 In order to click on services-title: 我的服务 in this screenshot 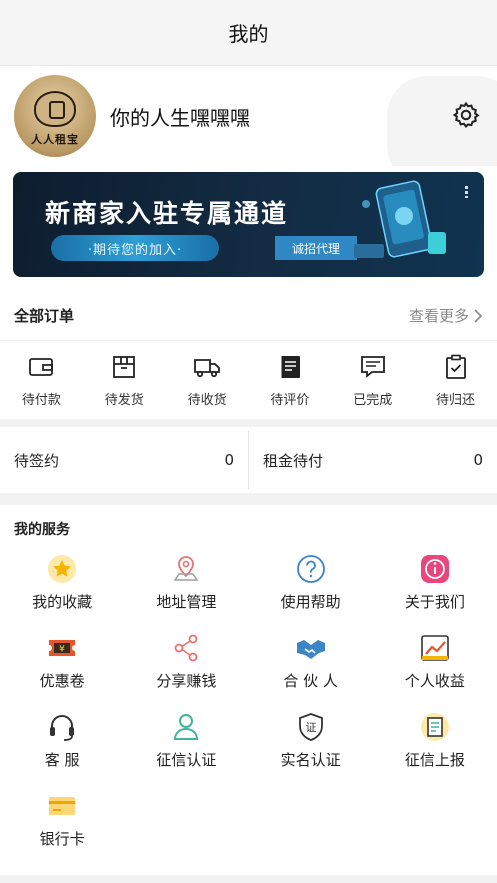, I will do `click(42, 530)`.